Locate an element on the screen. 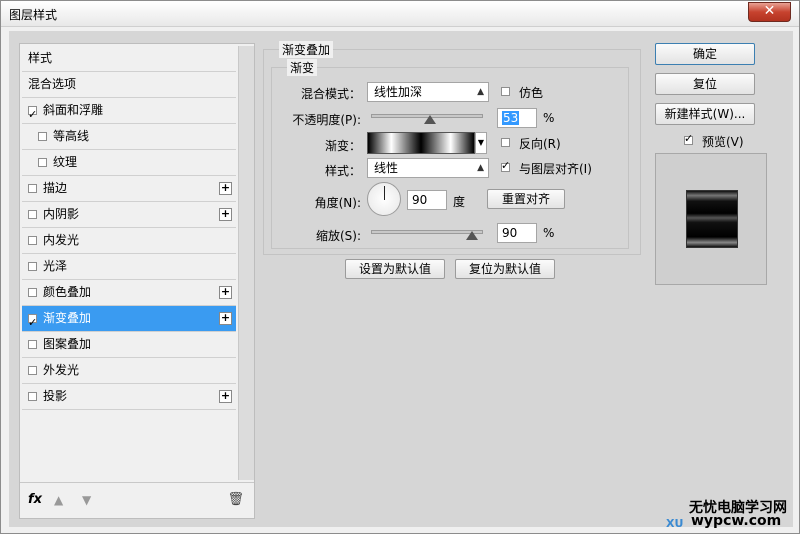  style-item: 等高线 is located at coordinates (129, 137).